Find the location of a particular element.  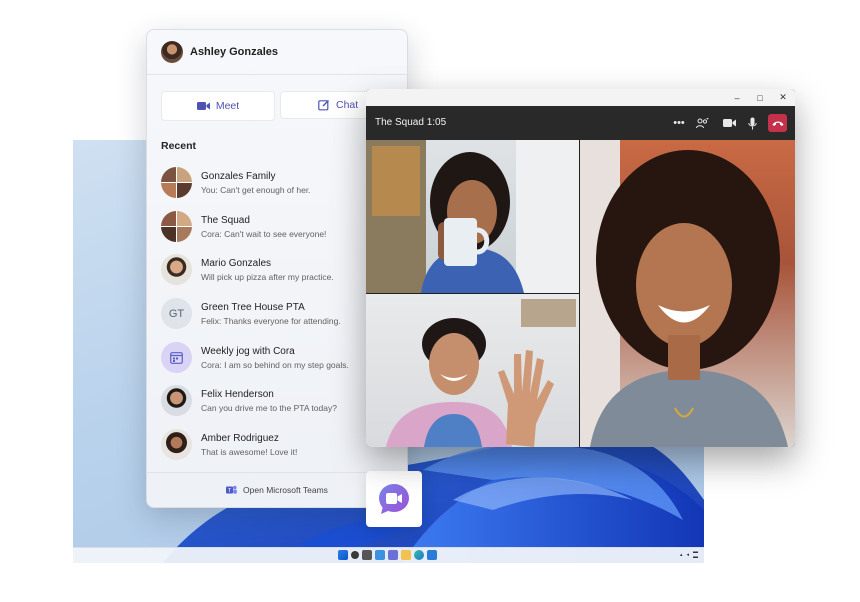

window-title-bar: – □ ✕ is located at coordinates (580, 97).